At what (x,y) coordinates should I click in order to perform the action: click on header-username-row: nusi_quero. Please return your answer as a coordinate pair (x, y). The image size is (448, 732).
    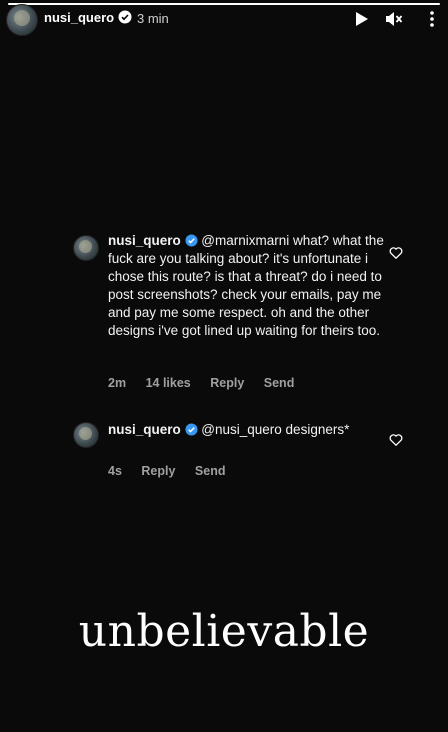
    Looking at the image, I should click on (88, 17).